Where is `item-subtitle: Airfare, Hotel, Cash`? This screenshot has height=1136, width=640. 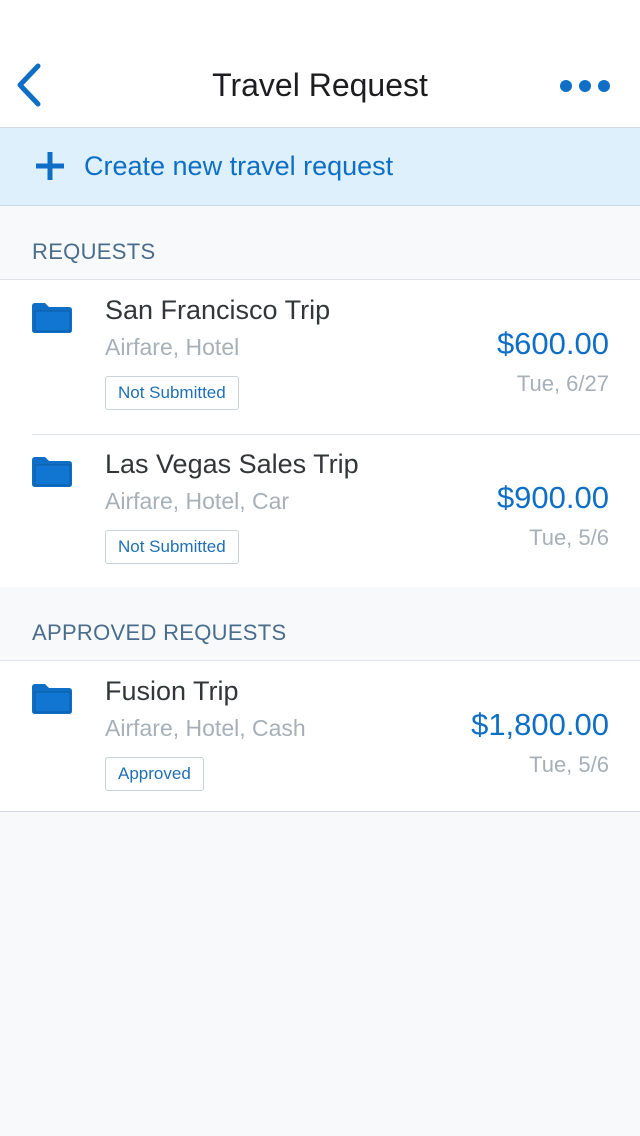
item-subtitle: Airfare, Hotel, Cash is located at coordinates (205, 728).